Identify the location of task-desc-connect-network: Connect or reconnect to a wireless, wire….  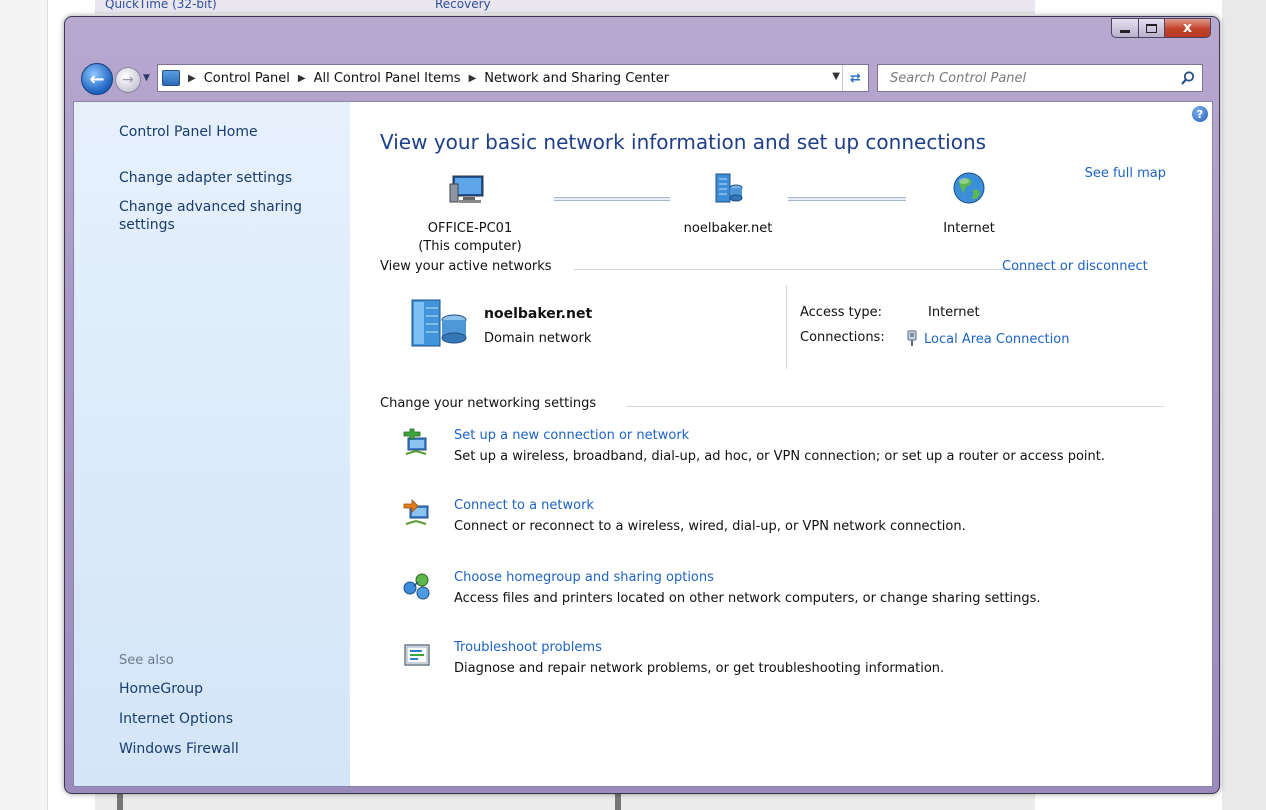
(710, 526).